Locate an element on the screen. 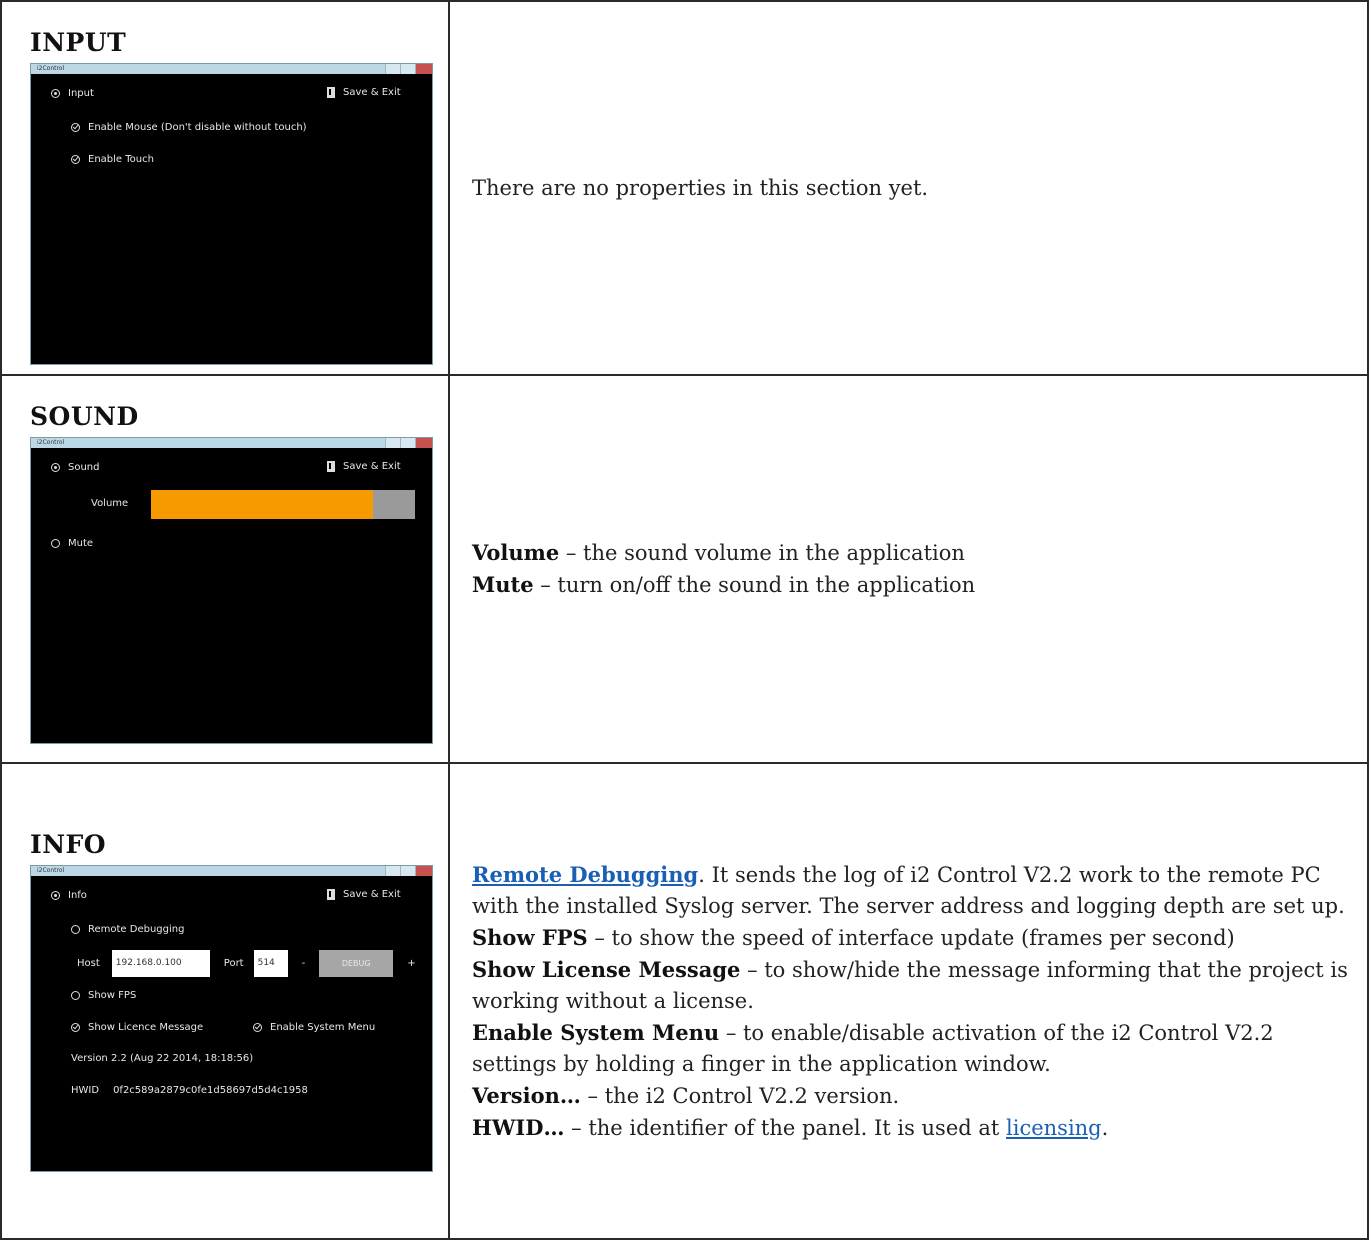 This screenshot has width=1370, height=1240. enable-touch-option: Enable Touch is located at coordinates (112, 159).